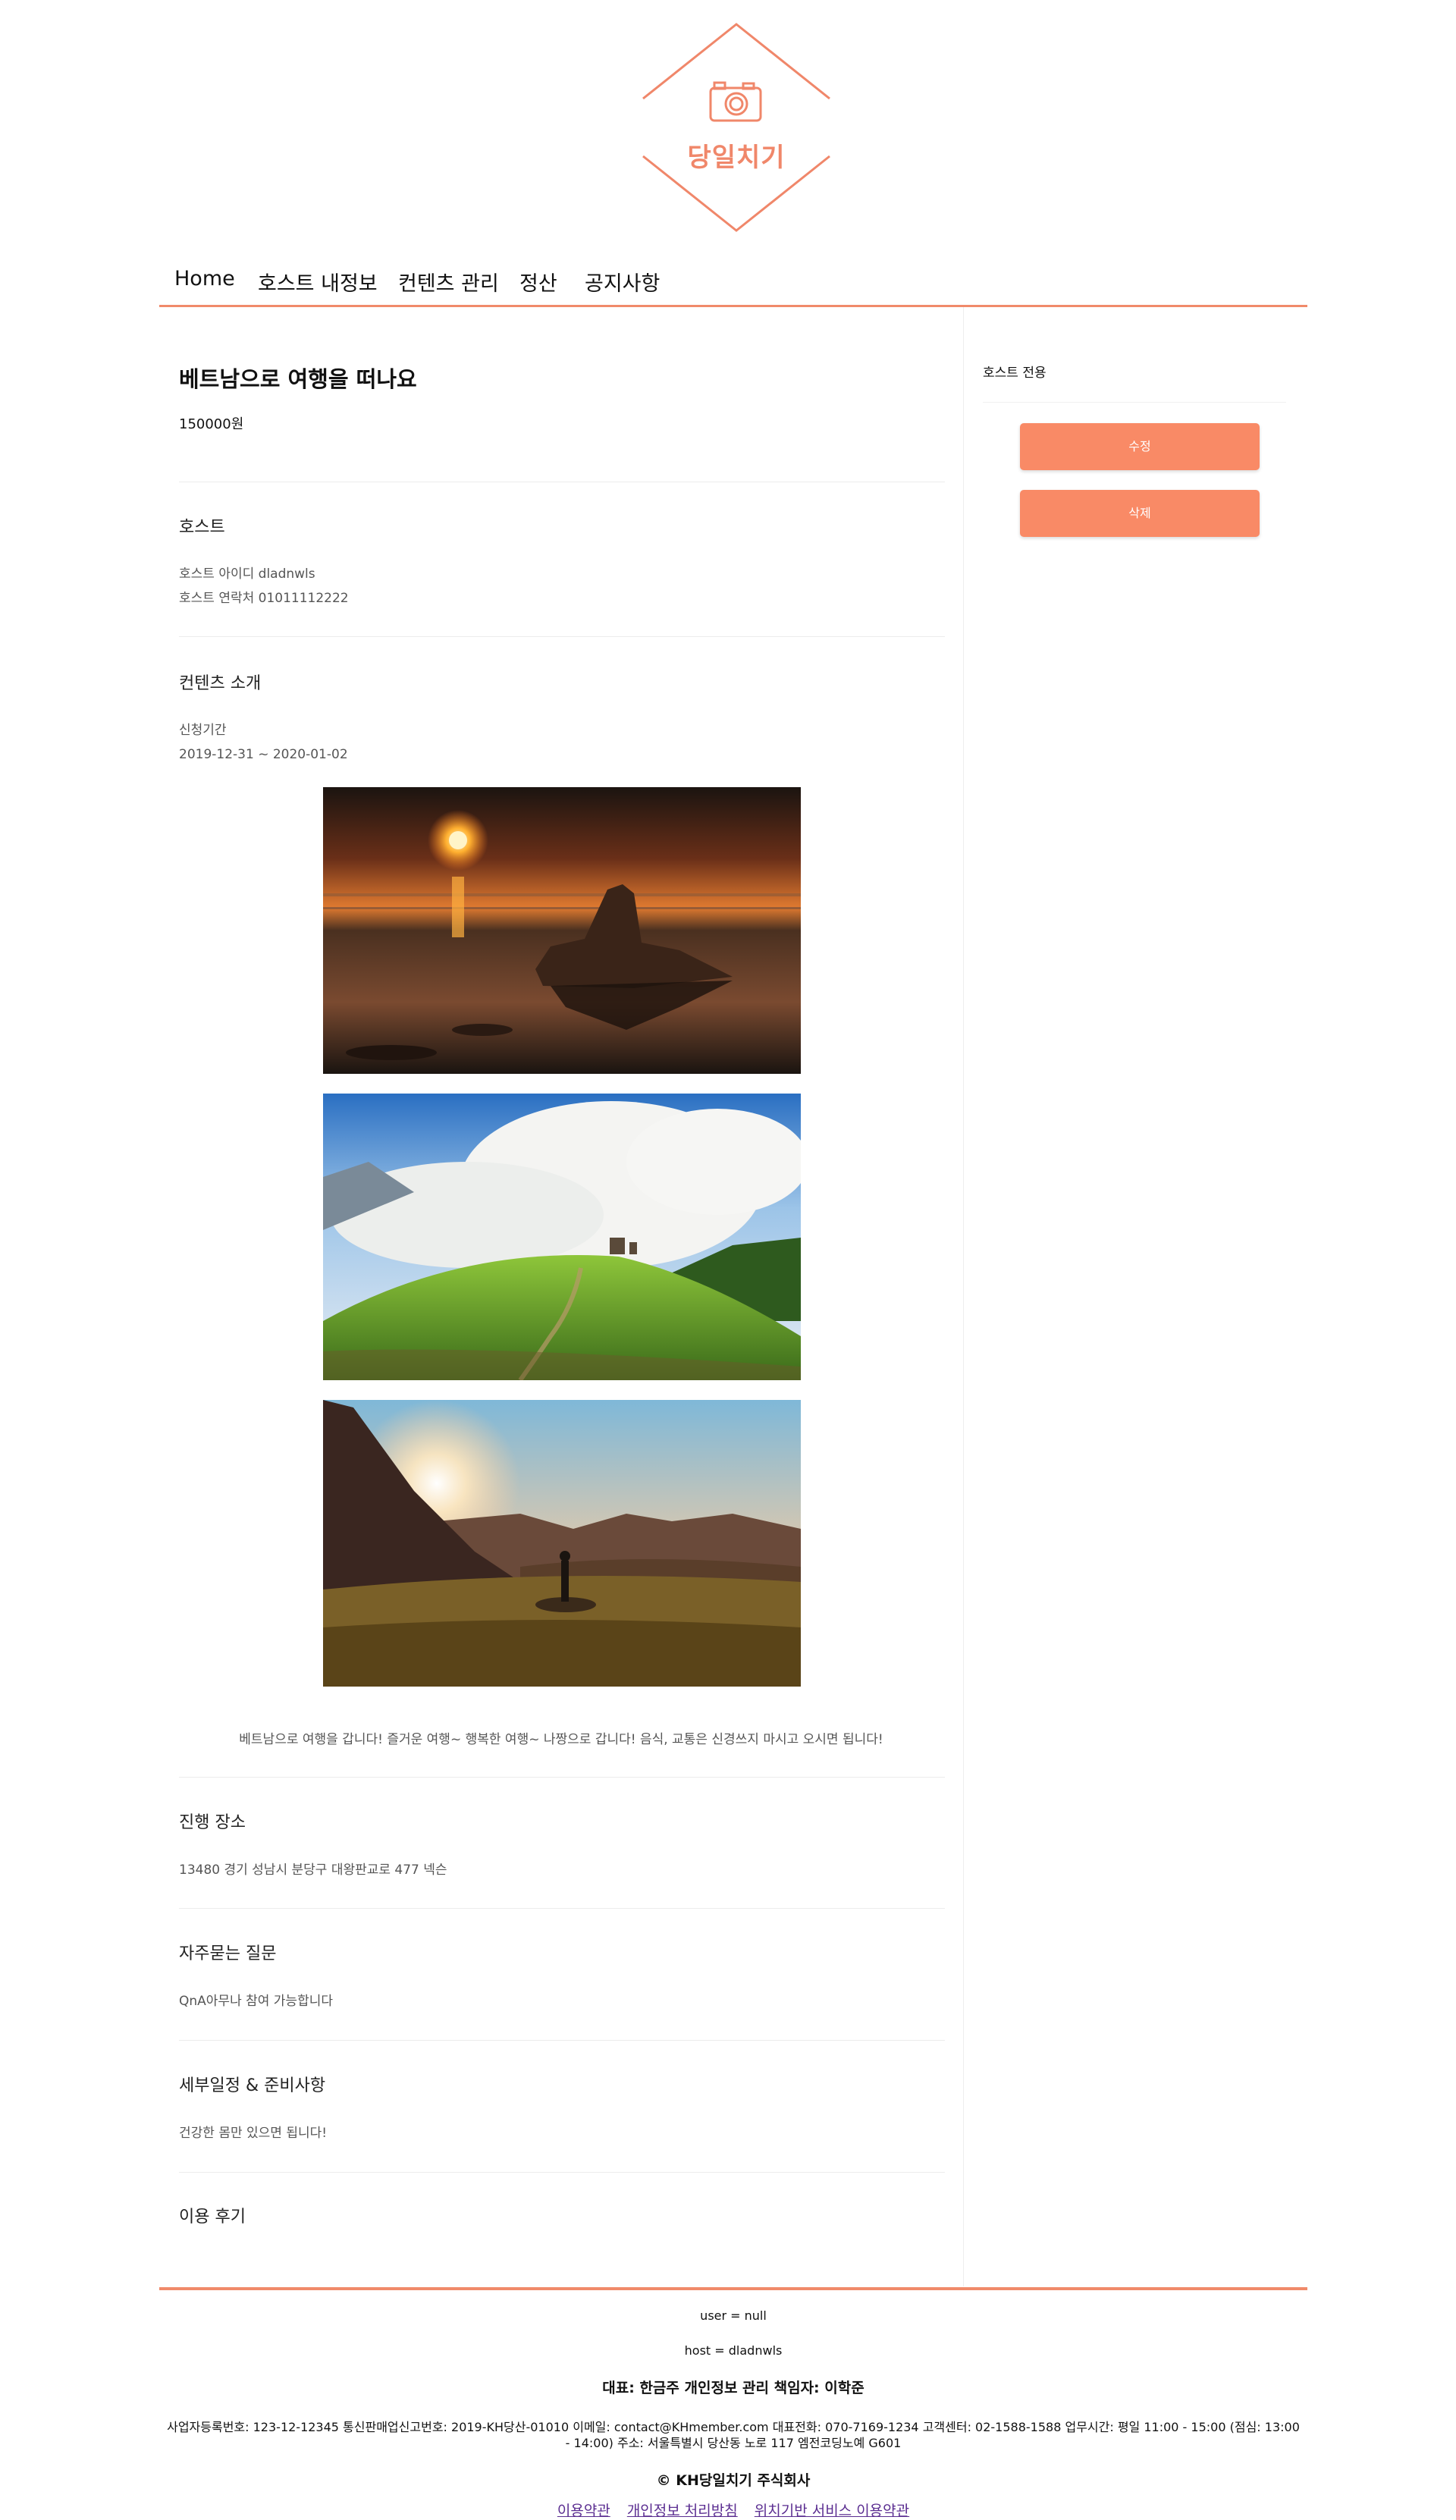 The height and width of the screenshot is (2520, 1456). Describe the element at coordinates (622, 282) in the screenshot. I see `nav-item-notice: 공지사항` at that location.